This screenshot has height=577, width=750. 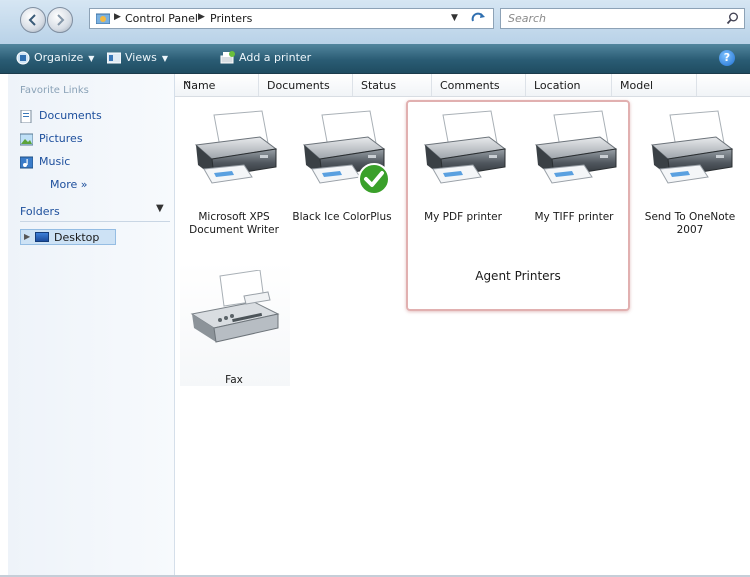 I want to click on back-button, so click(x=33, y=20).